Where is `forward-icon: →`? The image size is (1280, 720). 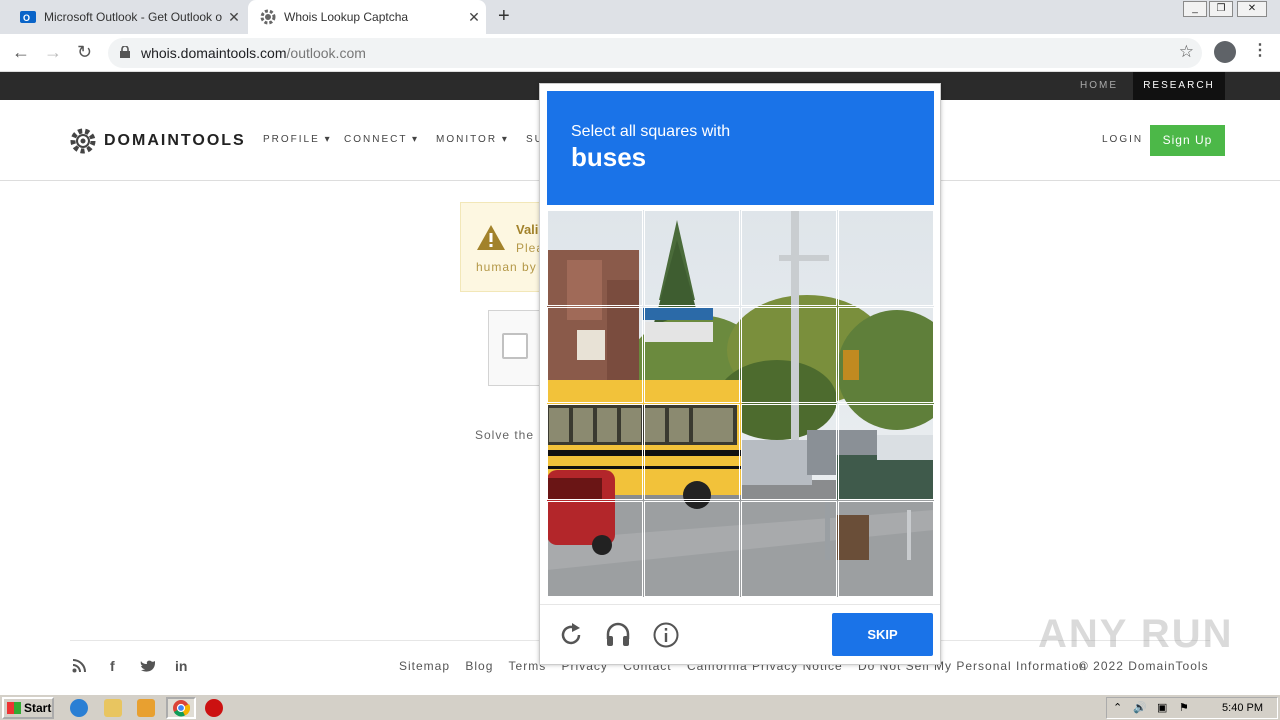 forward-icon: → is located at coordinates (53, 52).